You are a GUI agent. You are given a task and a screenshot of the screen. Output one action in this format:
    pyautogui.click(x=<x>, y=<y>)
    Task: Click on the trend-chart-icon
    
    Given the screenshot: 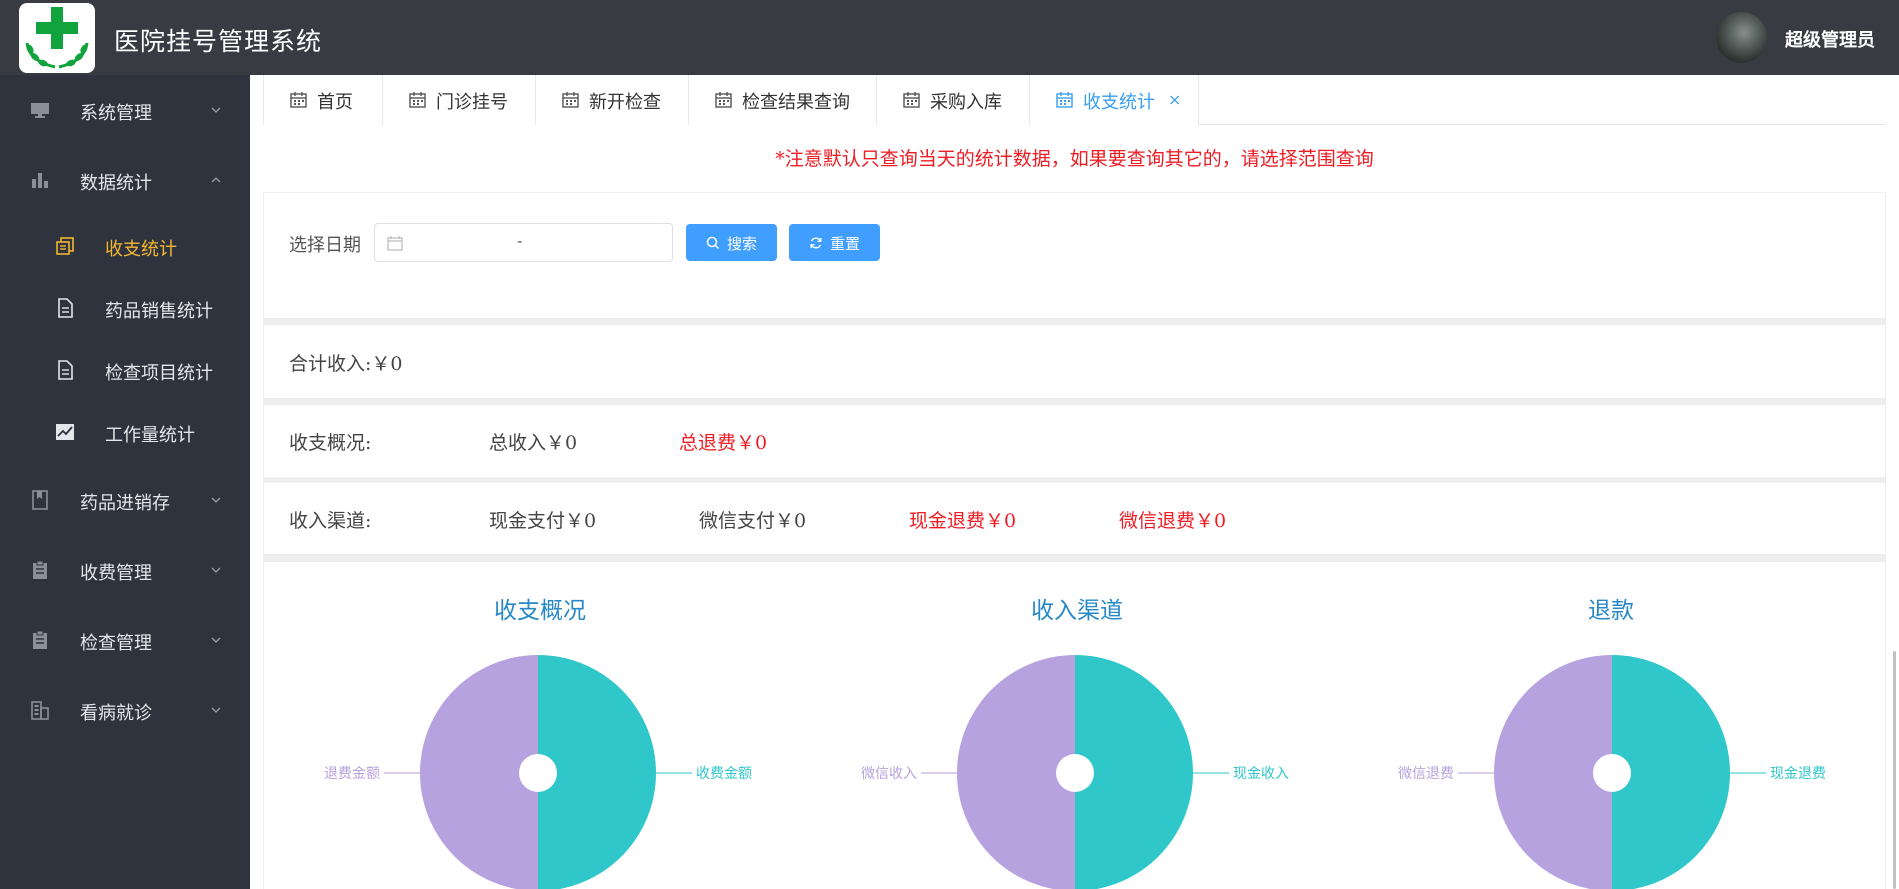 What is the action you would take?
    pyautogui.click(x=65, y=432)
    